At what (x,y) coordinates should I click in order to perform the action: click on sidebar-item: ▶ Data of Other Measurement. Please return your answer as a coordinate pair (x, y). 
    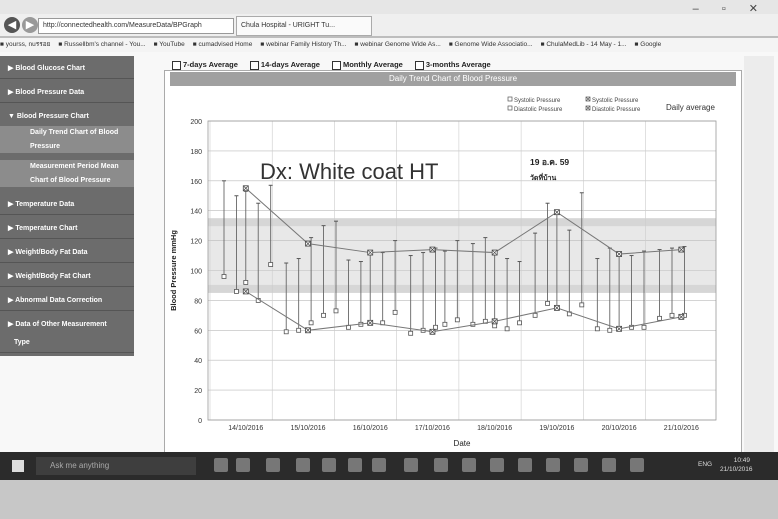
    Looking at the image, I should click on (67, 325).